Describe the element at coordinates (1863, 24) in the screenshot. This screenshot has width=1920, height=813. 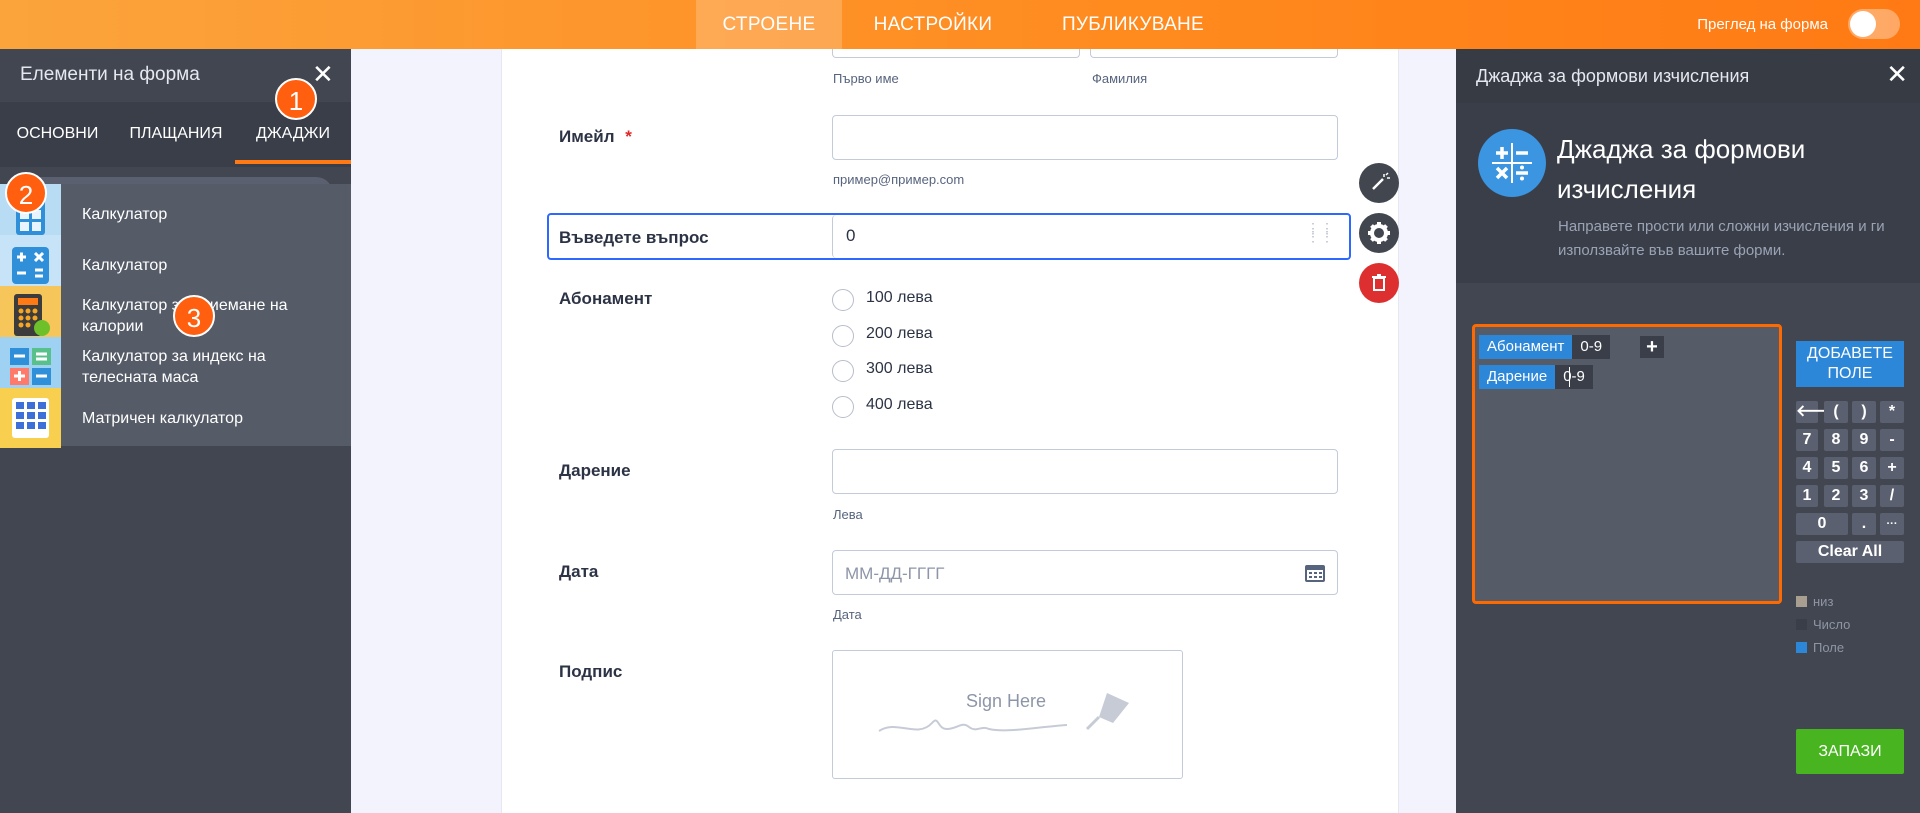
I see `toggle-knob` at that location.